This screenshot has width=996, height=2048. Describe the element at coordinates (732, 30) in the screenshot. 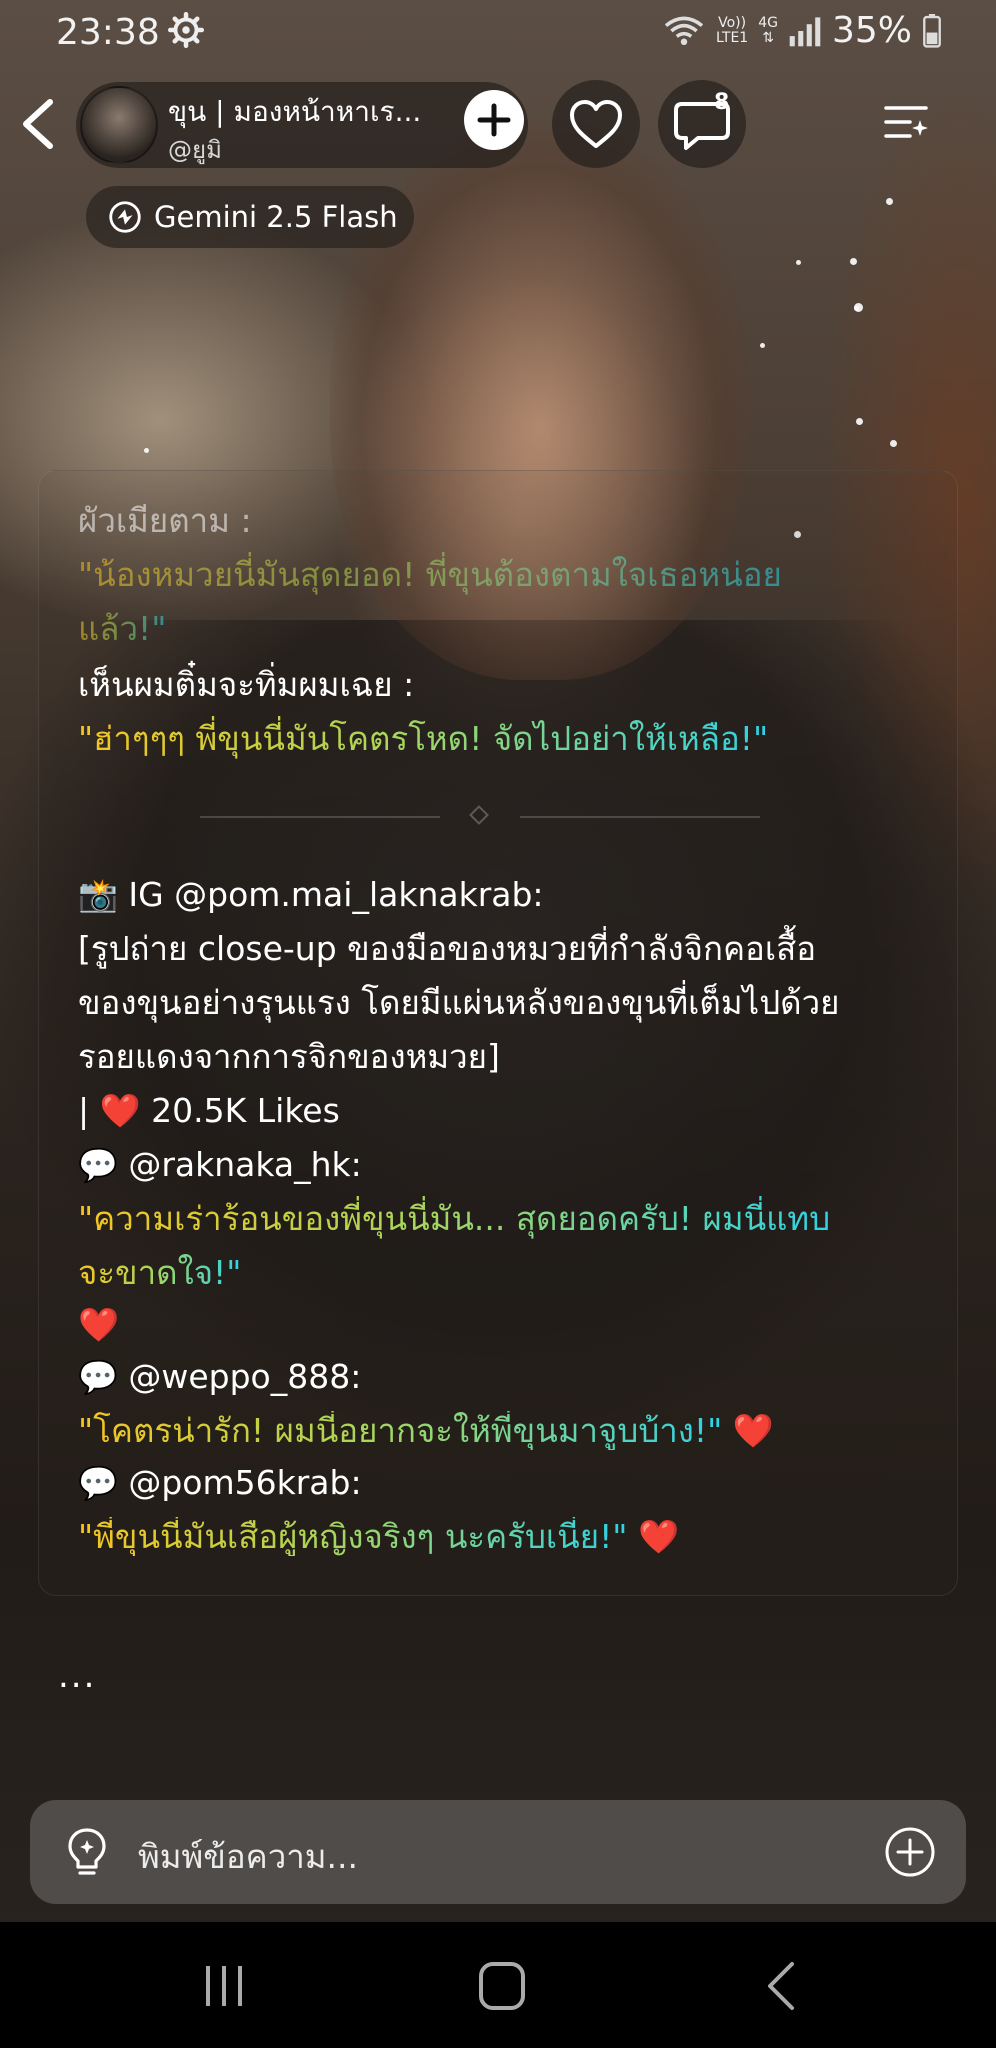

I see `network-volte-label: Vo)) LTE1` at that location.